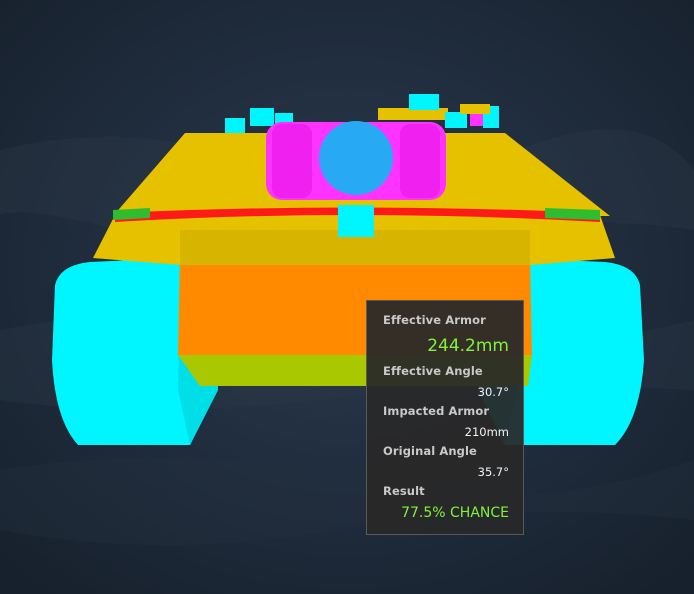 The width and height of the screenshot is (694, 594). What do you see at coordinates (455, 513) in the screenshot?
I see `result-value: 77.5% CHANCE` at bounding box center [455, 513].